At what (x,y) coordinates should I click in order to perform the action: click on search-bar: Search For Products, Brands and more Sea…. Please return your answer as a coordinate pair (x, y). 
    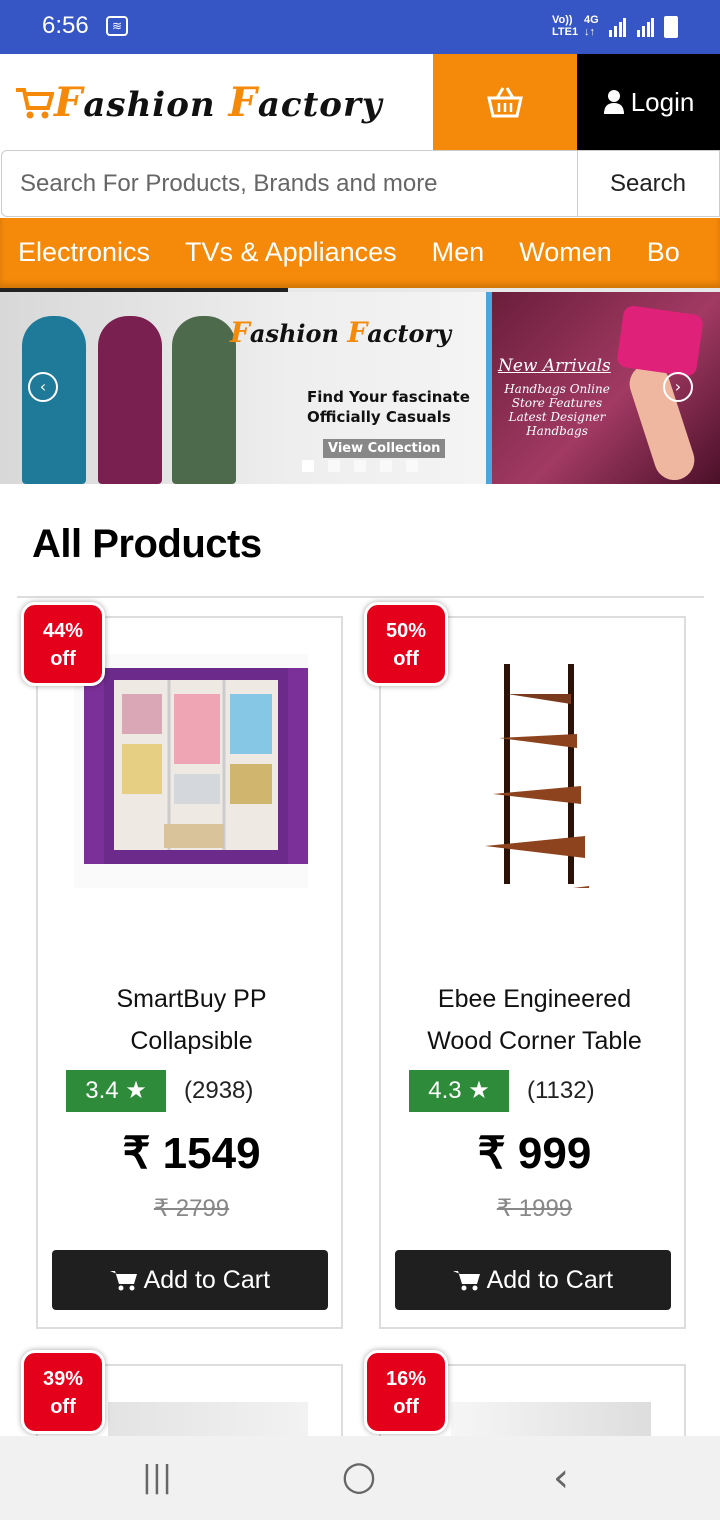
    Looking at the image, I should click on (360, 184).